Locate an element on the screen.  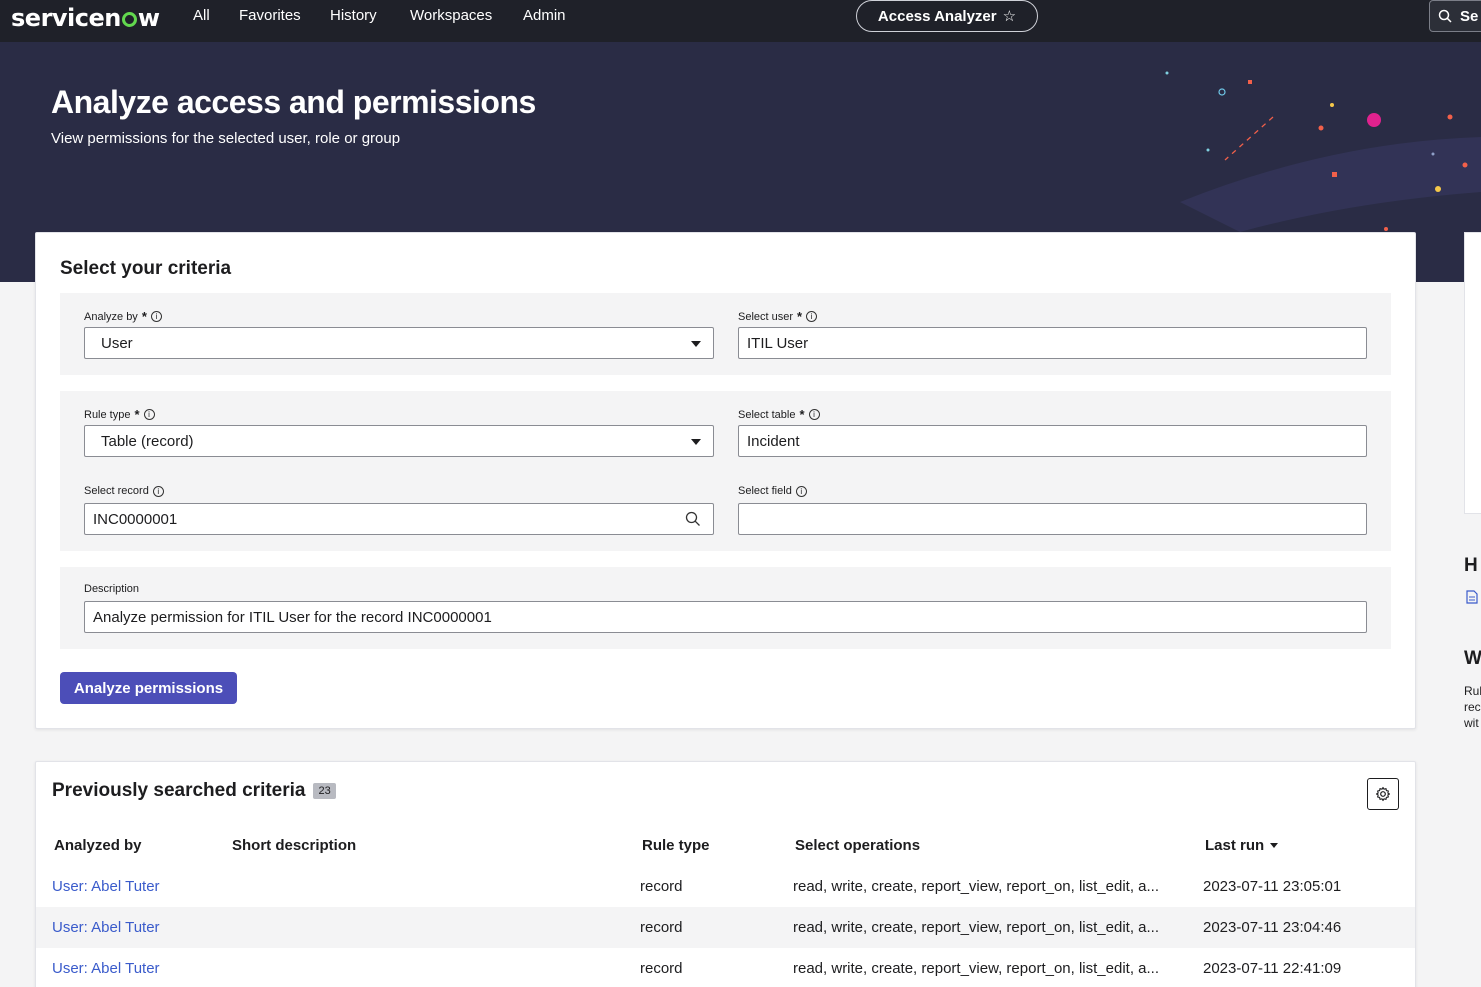
nav-admin: Admin is located at coordinates (544, 15).